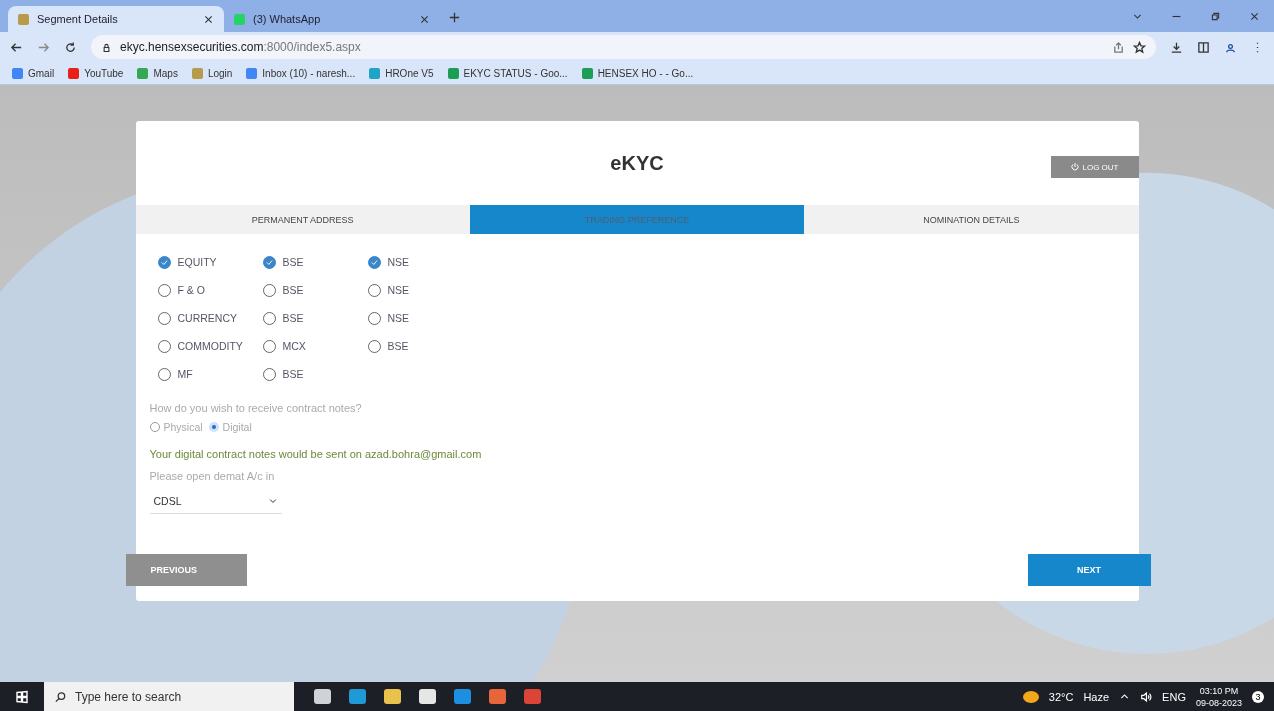  What do you see at coordinates (22, 696) in the screenshot?
I see `windows-start-icon` at bounding box center [22, 696].